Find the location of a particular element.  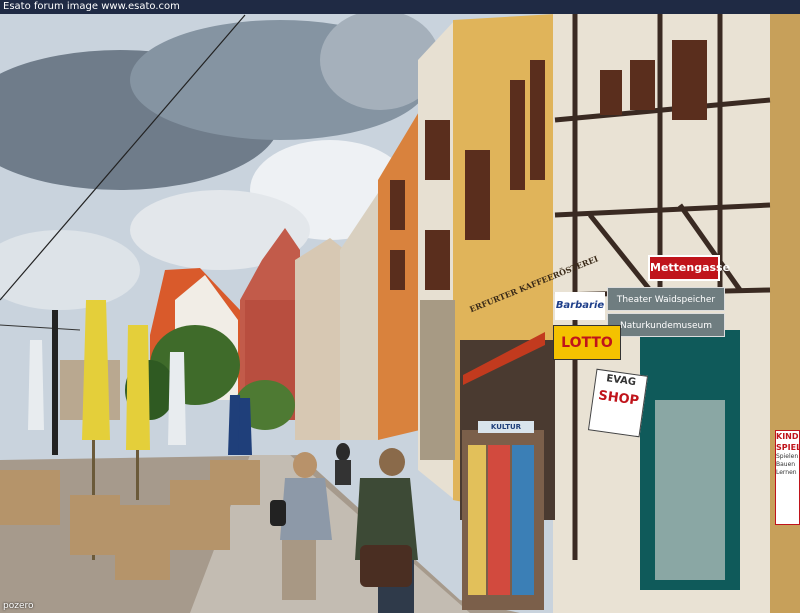

barbarie-sign: Barbarie is located at coordinates (580, 306).